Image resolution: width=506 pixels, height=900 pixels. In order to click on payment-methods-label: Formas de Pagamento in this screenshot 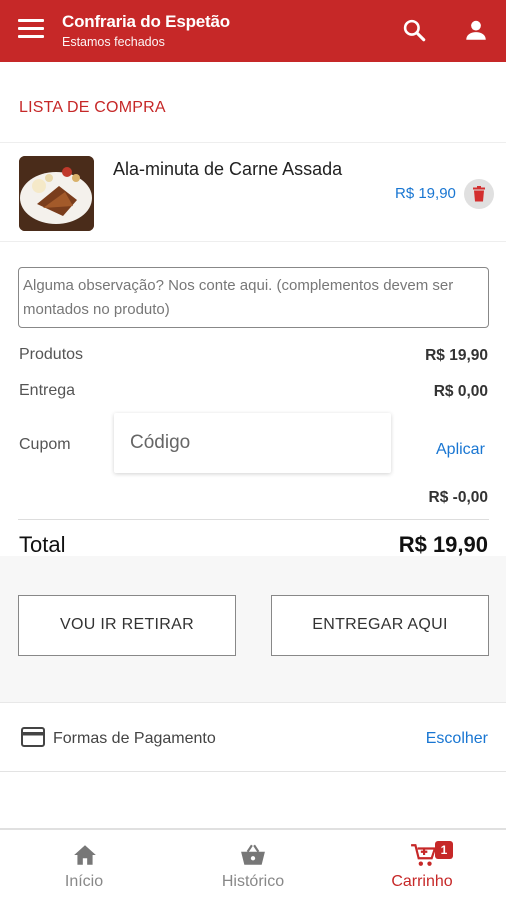, I will do `click(134, 738)`.